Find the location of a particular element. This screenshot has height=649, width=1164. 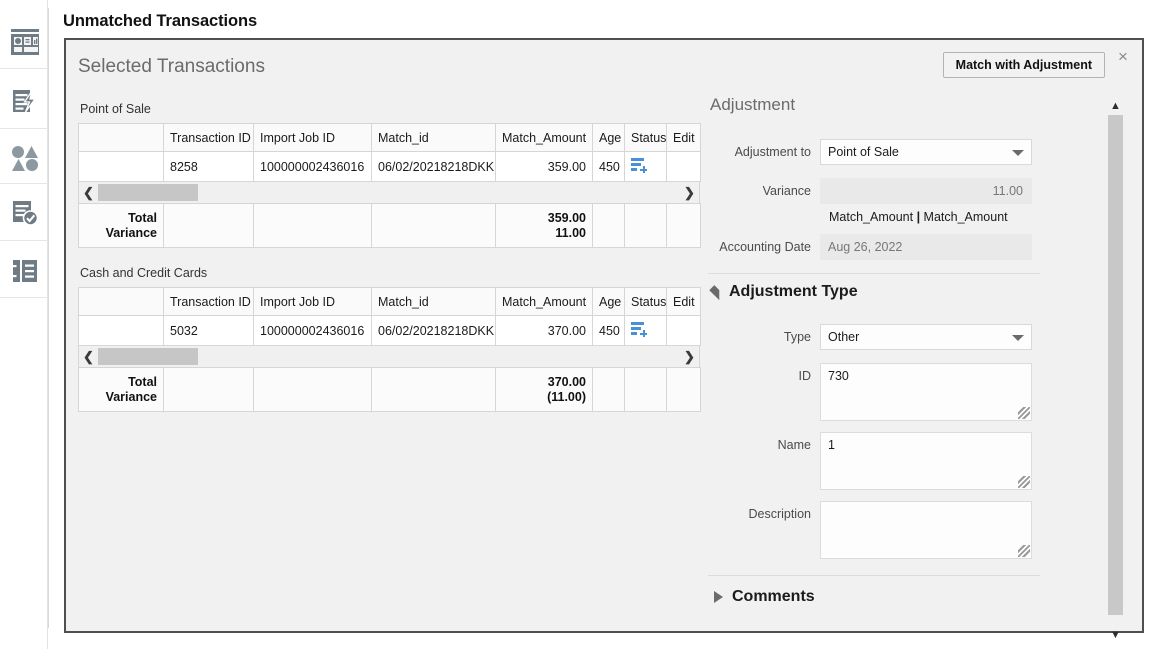

panel-vertical-scrollbar: ▲ ▼ is located at coordinates (1115, 369).